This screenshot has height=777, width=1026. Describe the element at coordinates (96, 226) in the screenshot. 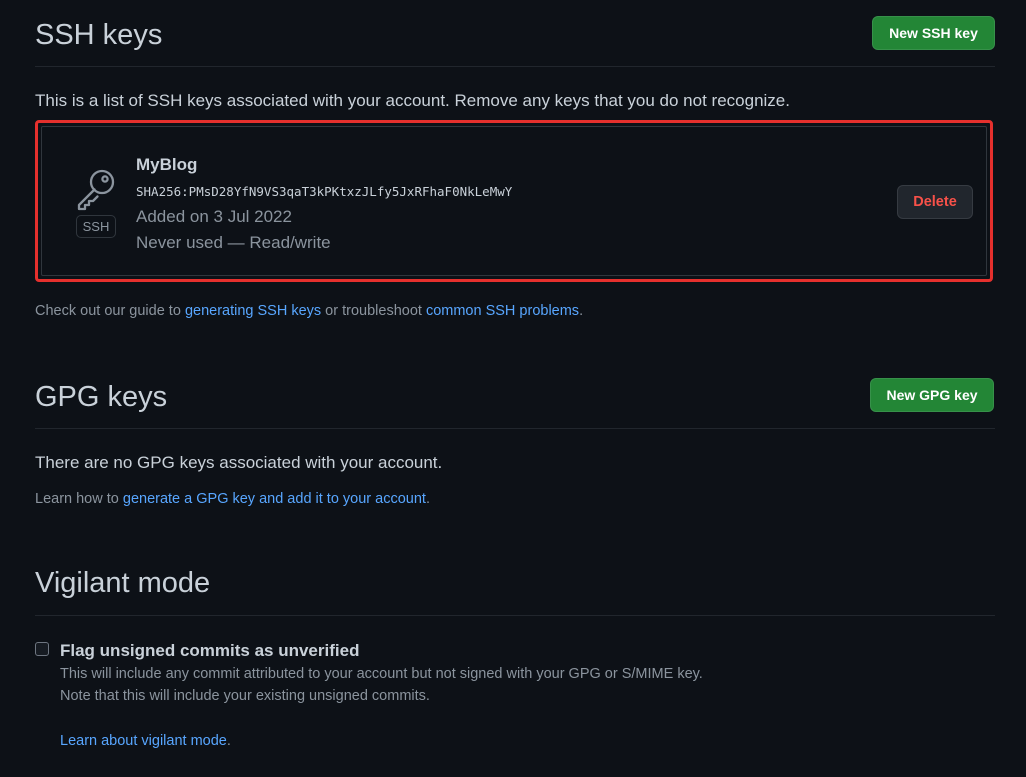

I see `ssh-key-type-badge: SSH` at that location.